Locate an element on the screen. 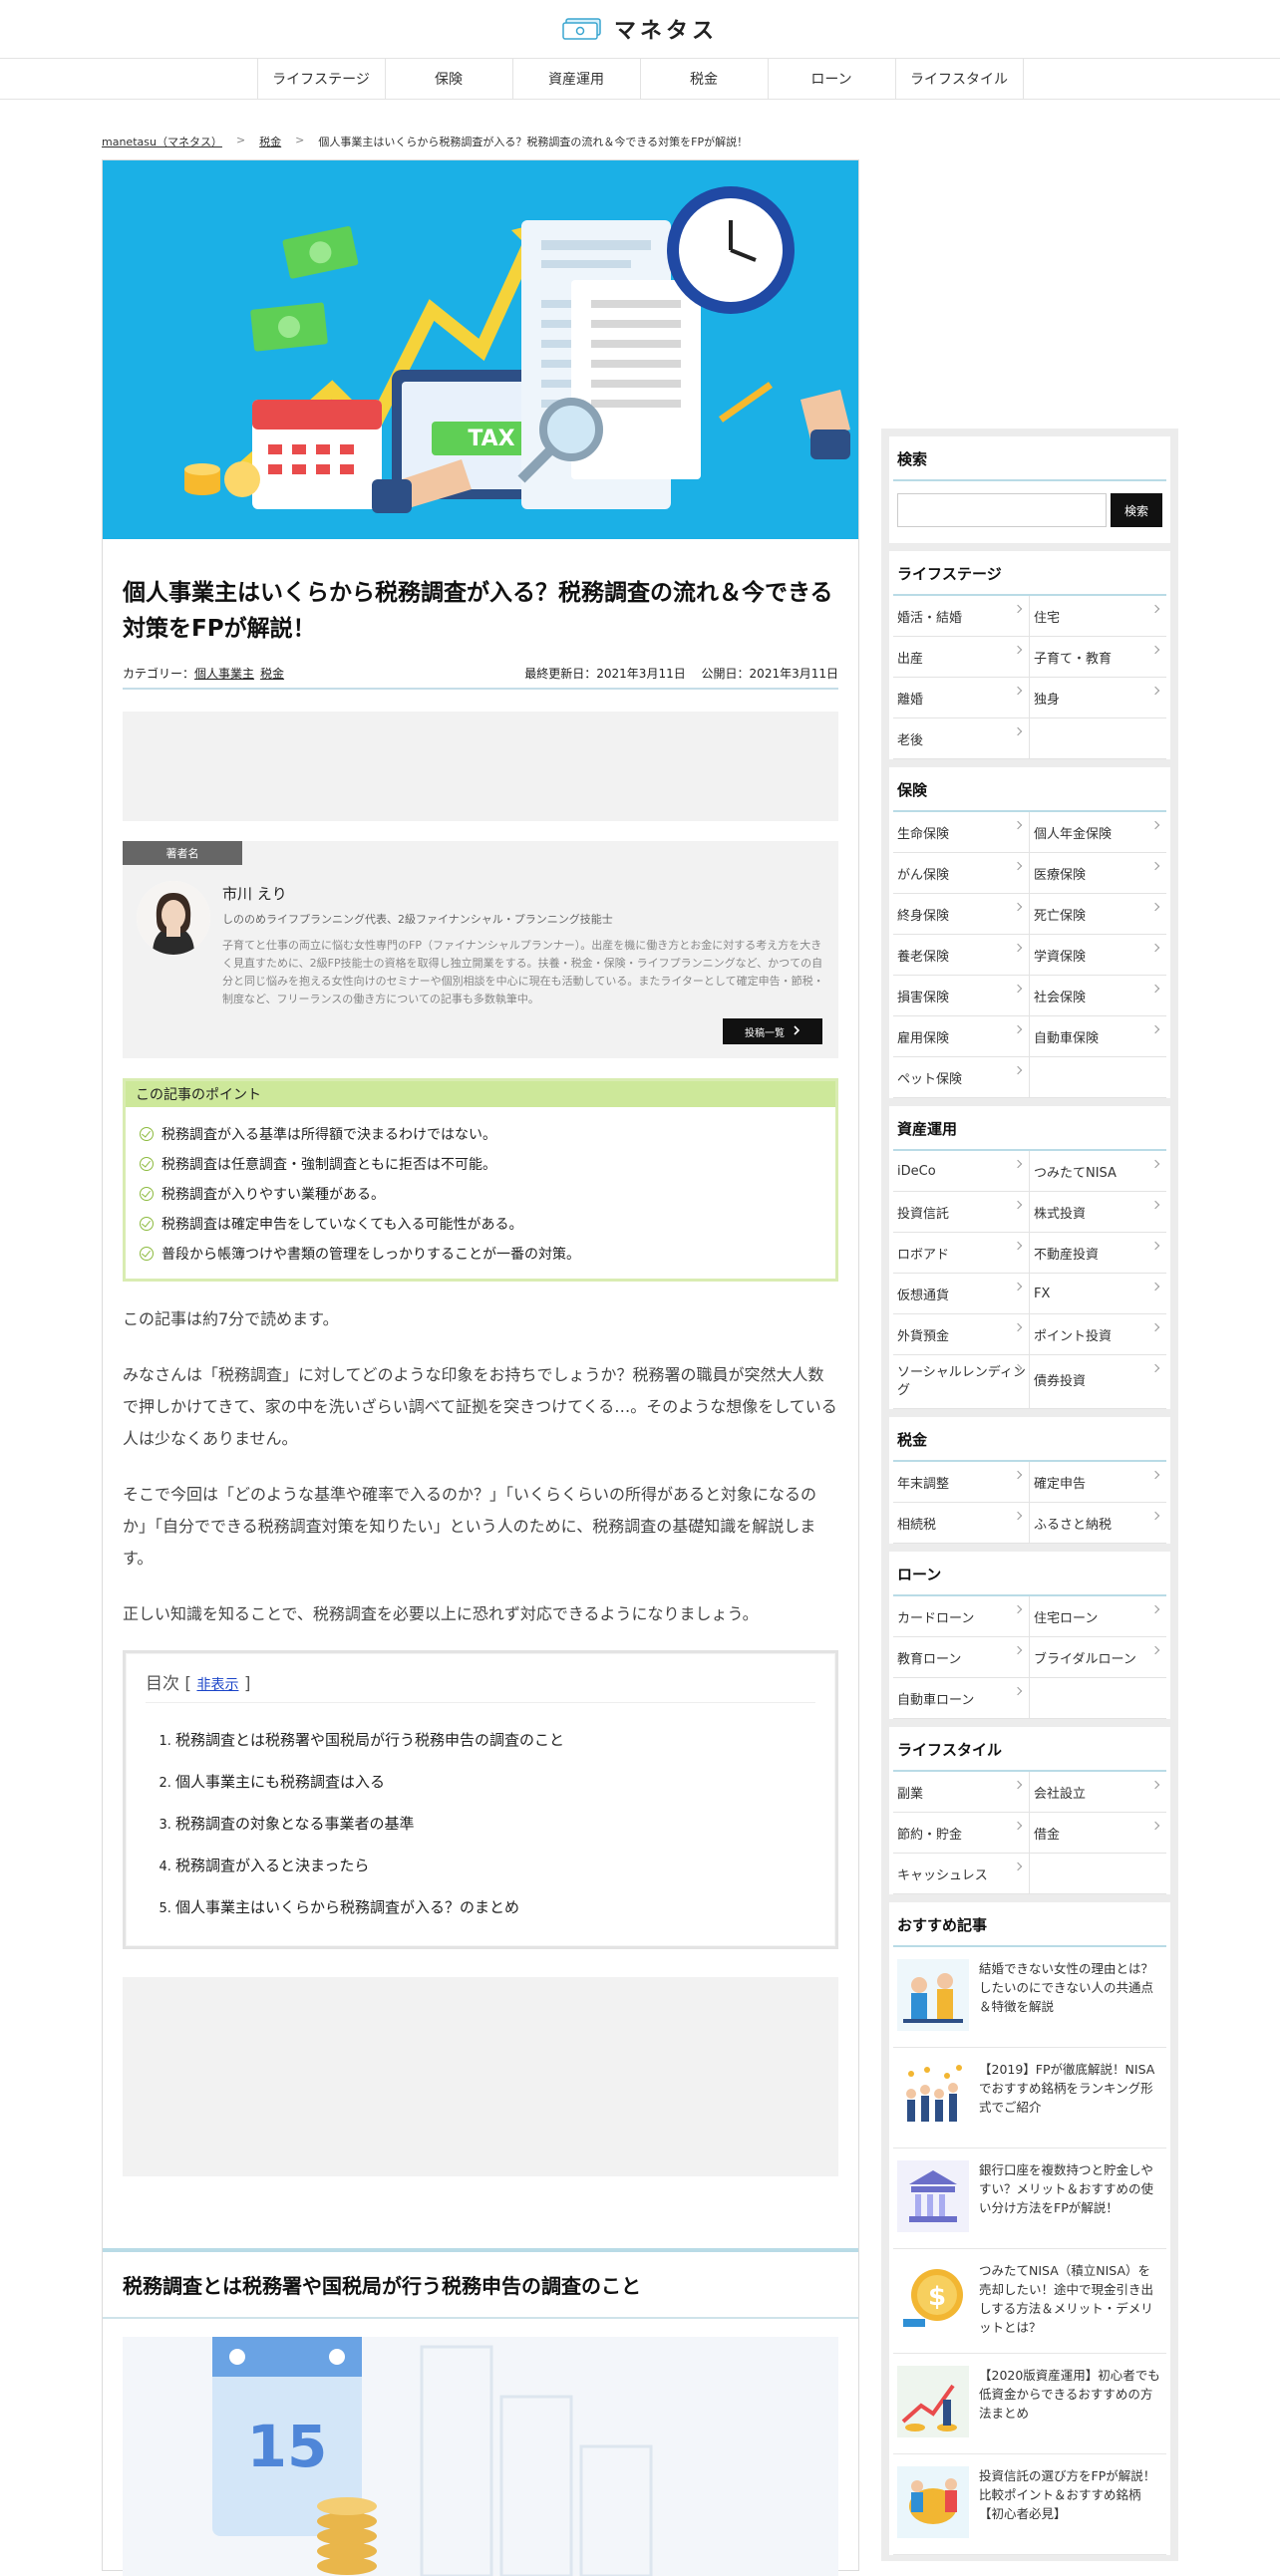 Image resolution: width=1280 pixels, height=2576 pixels. sidebar-cat-item: ポイント投資 is located at coordinates (1098, 1334).